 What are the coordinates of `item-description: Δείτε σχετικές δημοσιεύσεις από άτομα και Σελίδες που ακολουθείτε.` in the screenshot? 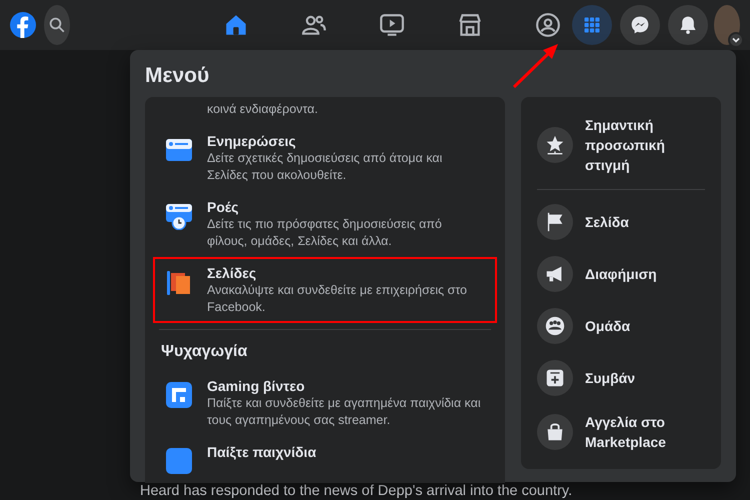 It's located at (325, 167).